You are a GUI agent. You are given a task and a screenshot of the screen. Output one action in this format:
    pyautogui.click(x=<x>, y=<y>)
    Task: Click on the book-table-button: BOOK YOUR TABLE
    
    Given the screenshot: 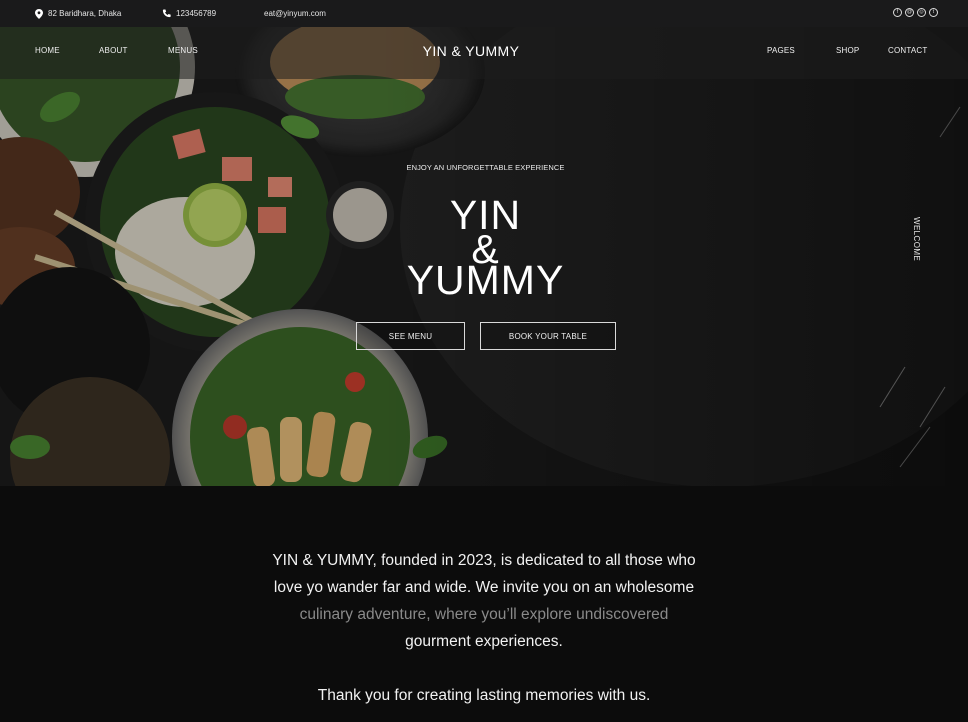 What is the action you would take?
    pyautogui.click(x=548, y=336)
    